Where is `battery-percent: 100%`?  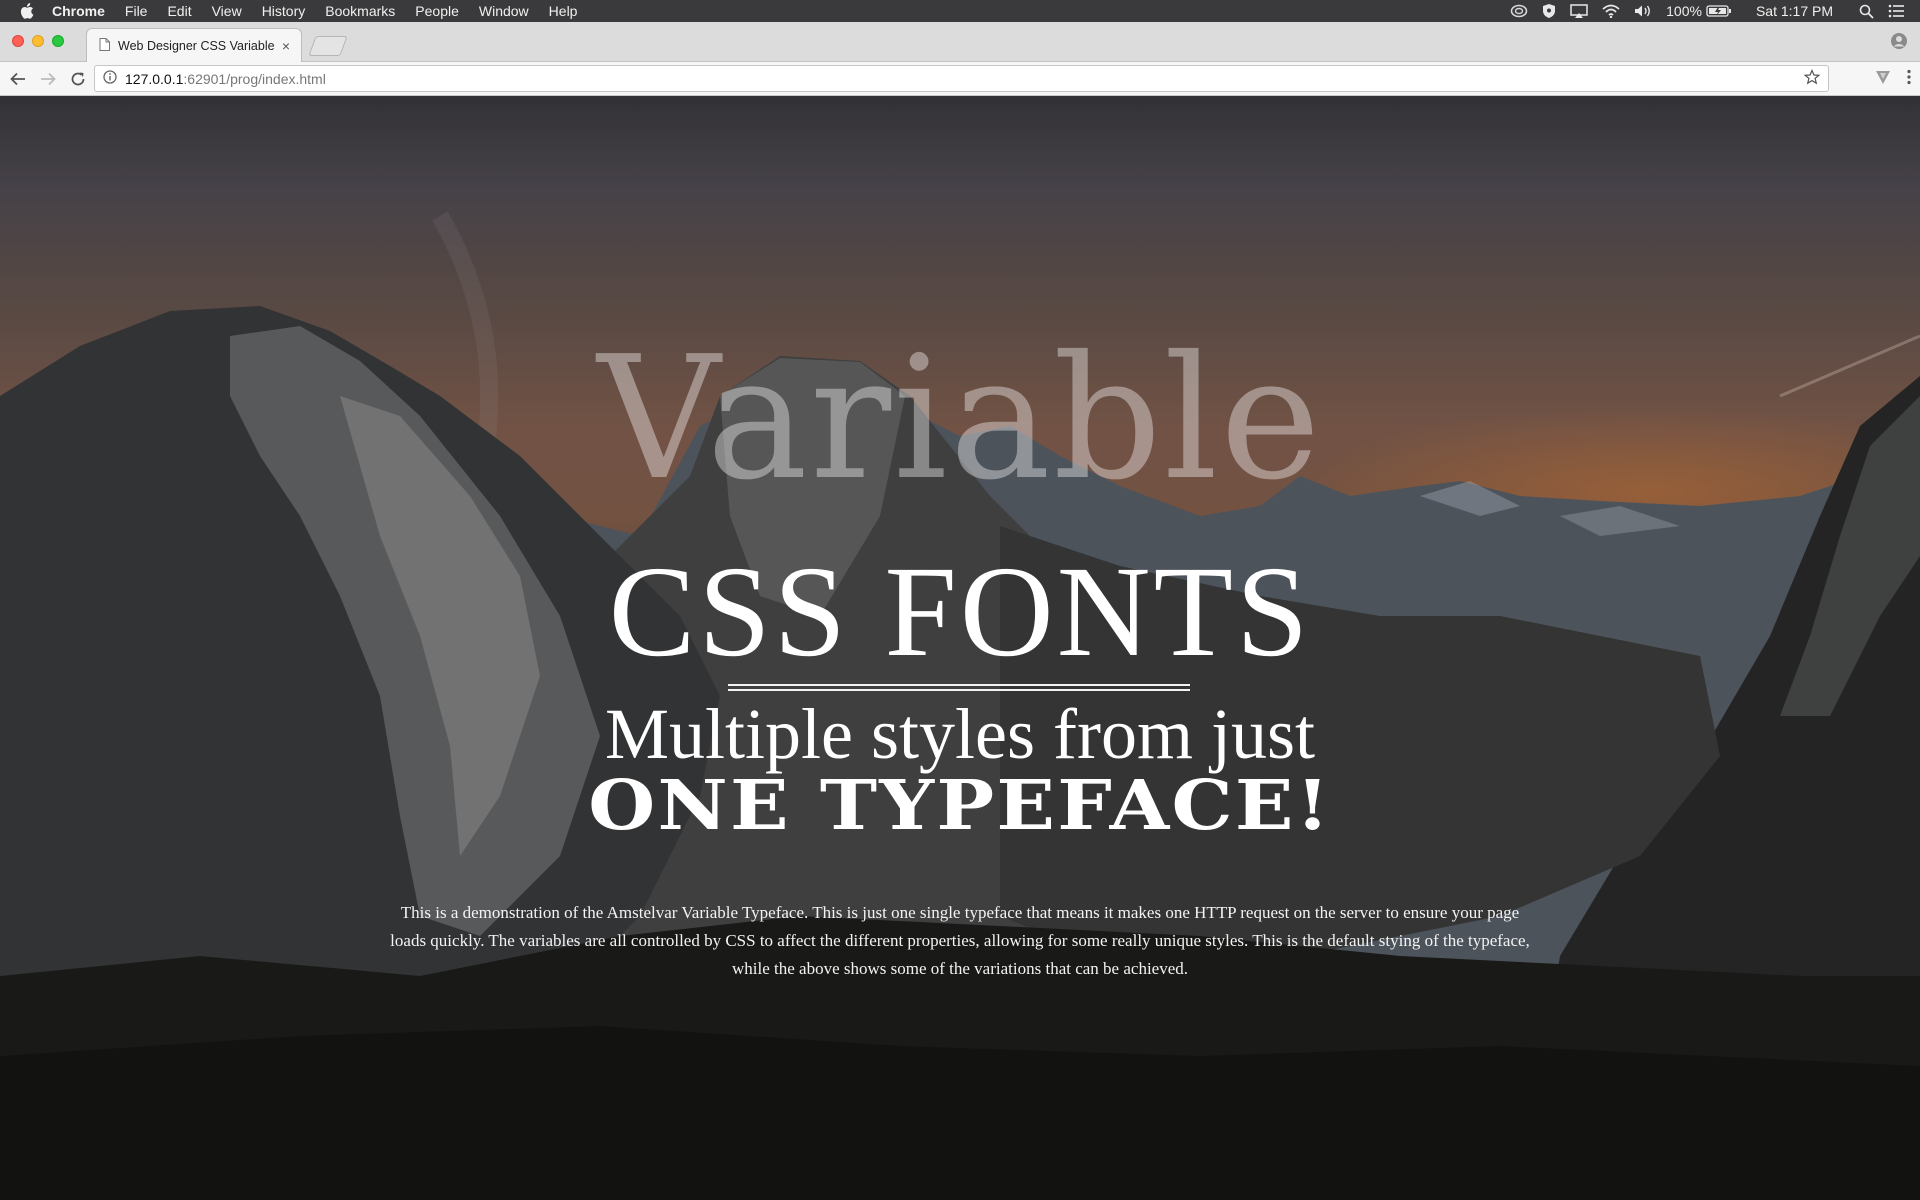 battery-percent: 100% is located at coordinates (1684, 11).